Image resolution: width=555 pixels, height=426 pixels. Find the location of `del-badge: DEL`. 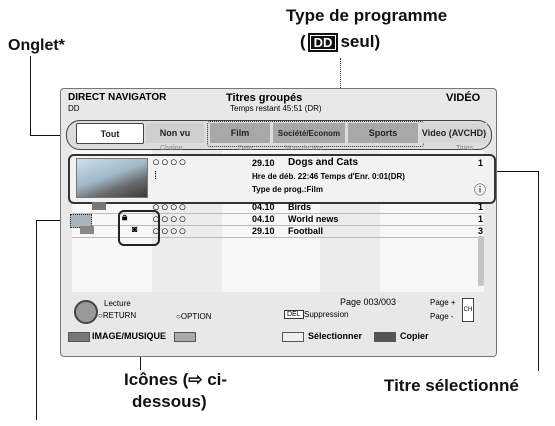

del-badge: DEL is located at coordinates (294, 314).